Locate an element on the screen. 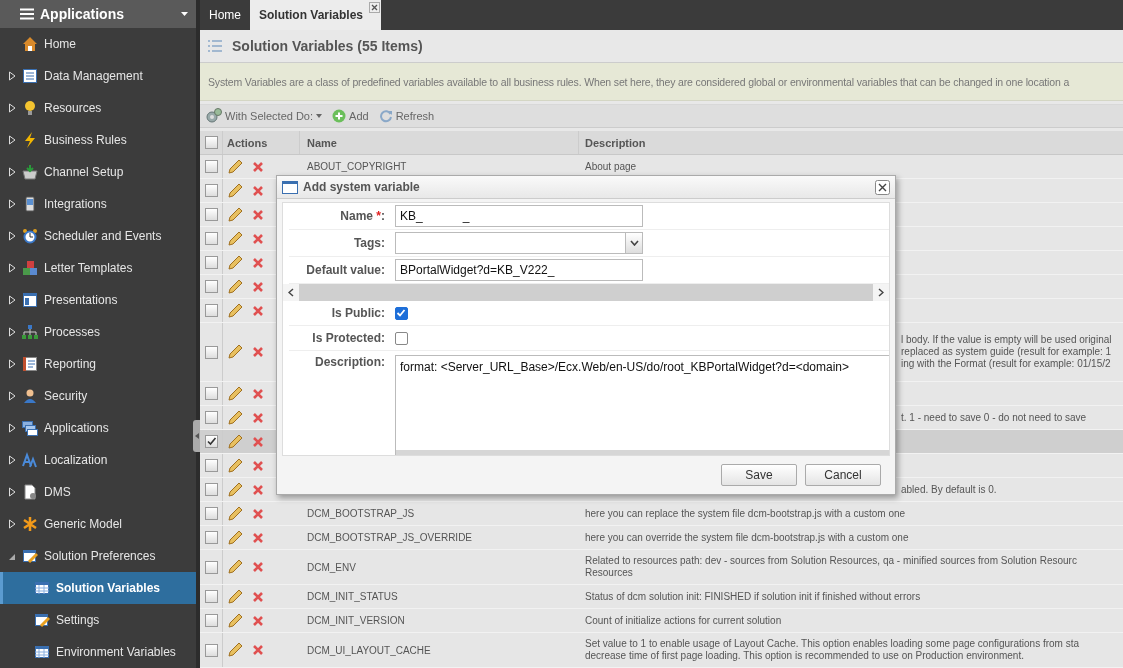 The width and height of the screenshot is (1123, 668). sidebar-item: Resources is located at coordinates (98, 108).